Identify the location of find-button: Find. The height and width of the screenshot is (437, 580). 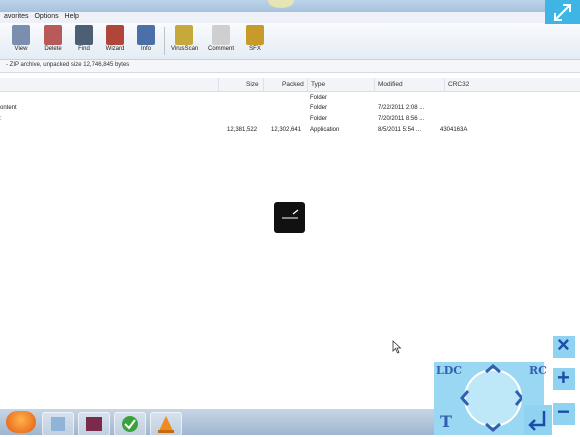
(84, 38).